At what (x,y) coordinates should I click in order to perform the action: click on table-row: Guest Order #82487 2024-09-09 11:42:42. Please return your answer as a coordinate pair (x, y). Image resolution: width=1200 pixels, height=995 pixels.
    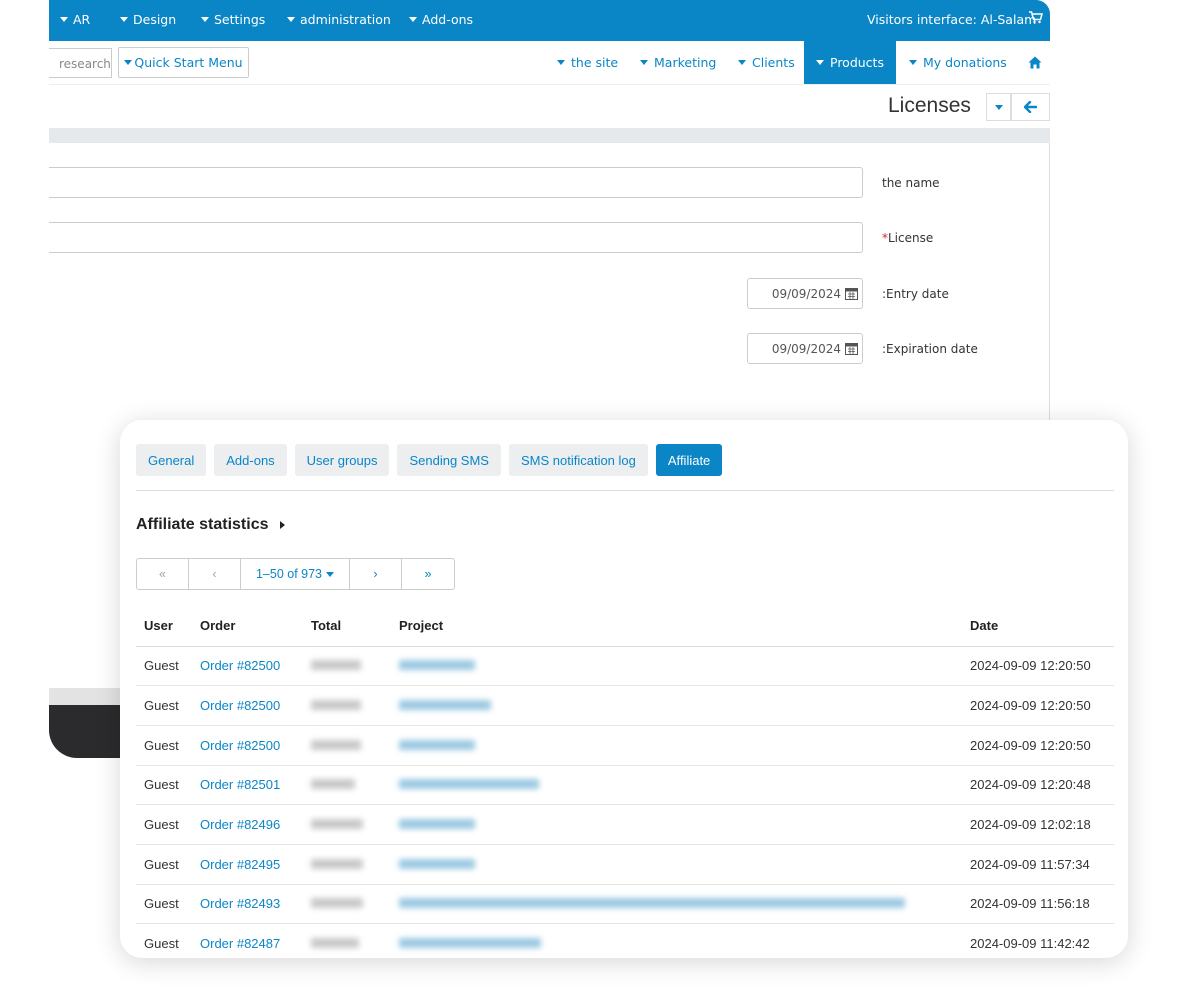
    Looking at the image, I should click on (625, 940).